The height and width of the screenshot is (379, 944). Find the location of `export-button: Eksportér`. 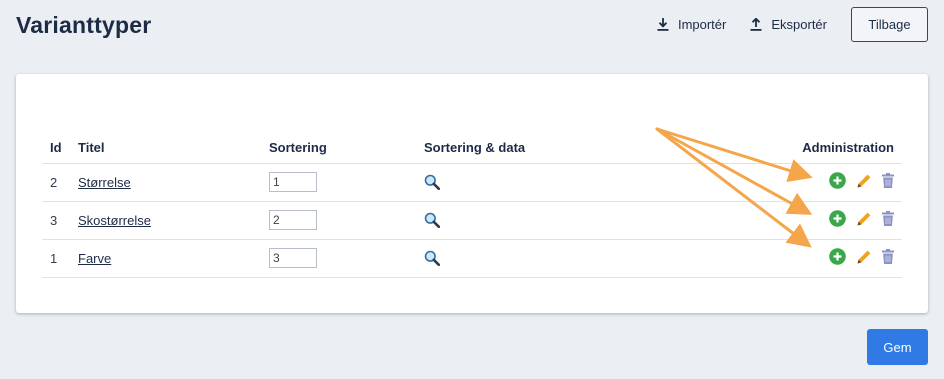

export-button: Eksportér is located at coordinates (788, 24).